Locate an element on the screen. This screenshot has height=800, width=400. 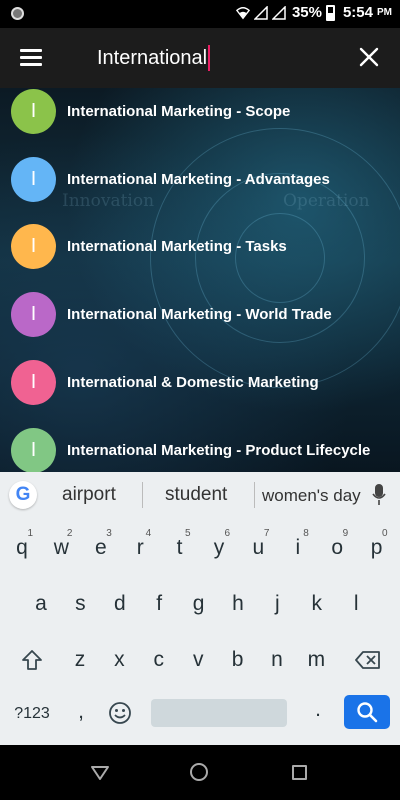
period-key: . is located at coordinates (318, 710).